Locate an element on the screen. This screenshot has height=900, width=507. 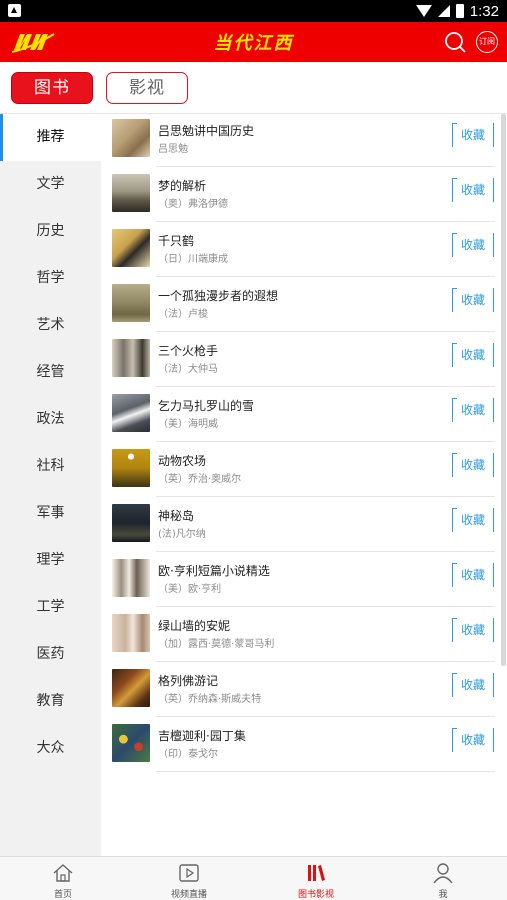
list-scrollbar is located at coordinates (503, 390).